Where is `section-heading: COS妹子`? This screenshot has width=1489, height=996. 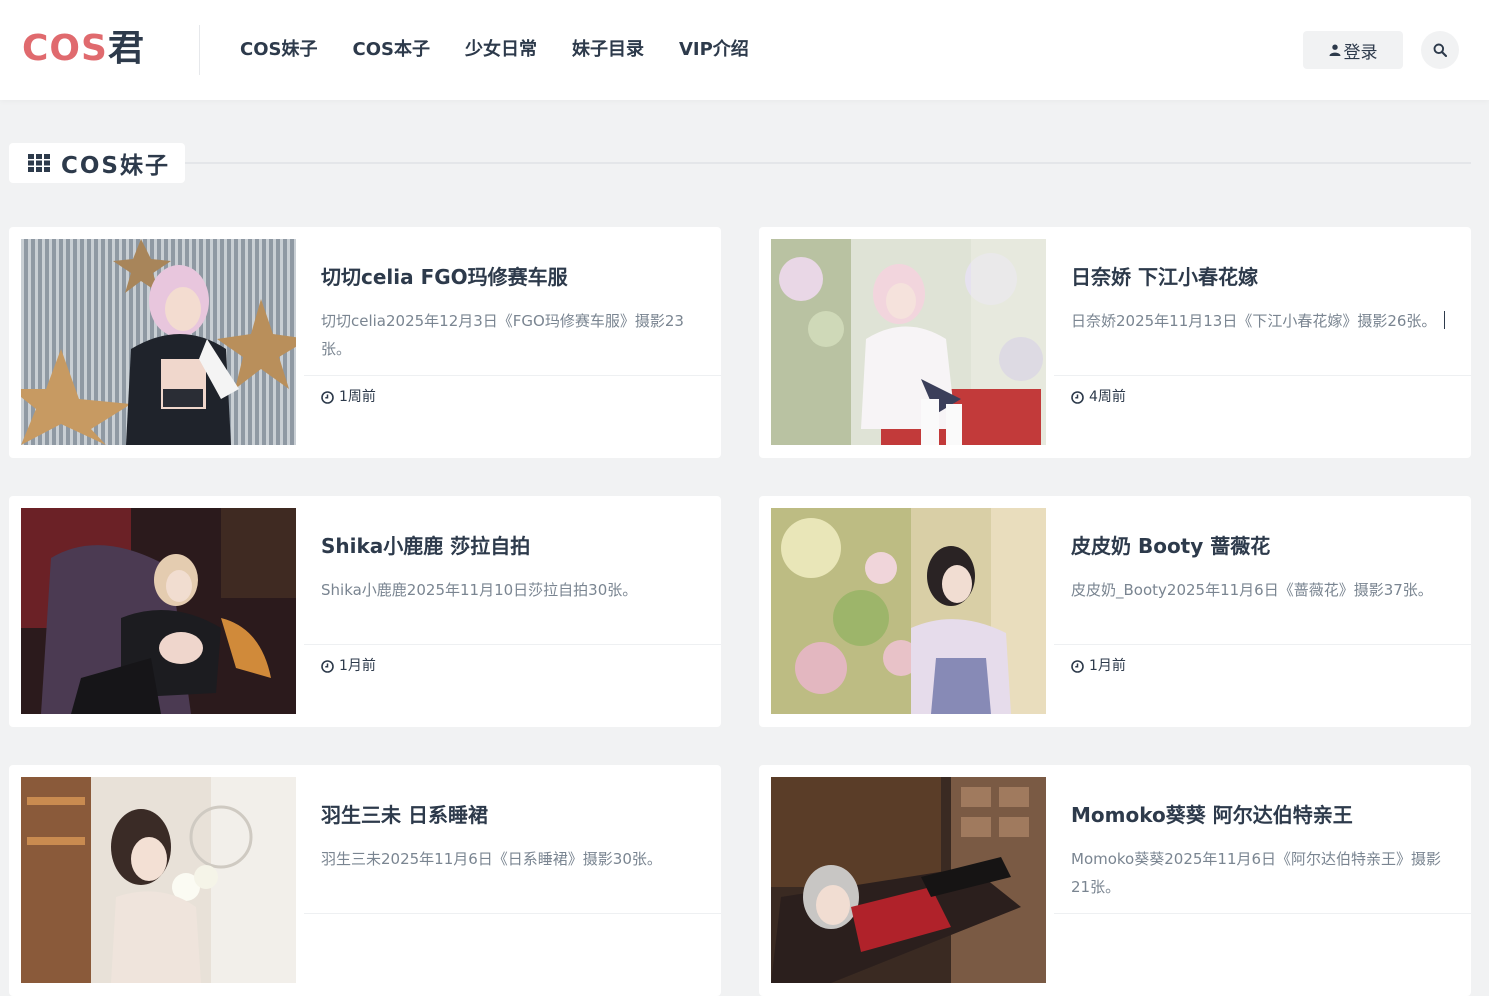 section-heading: COS妹子 is located at coordinates (97, 163).